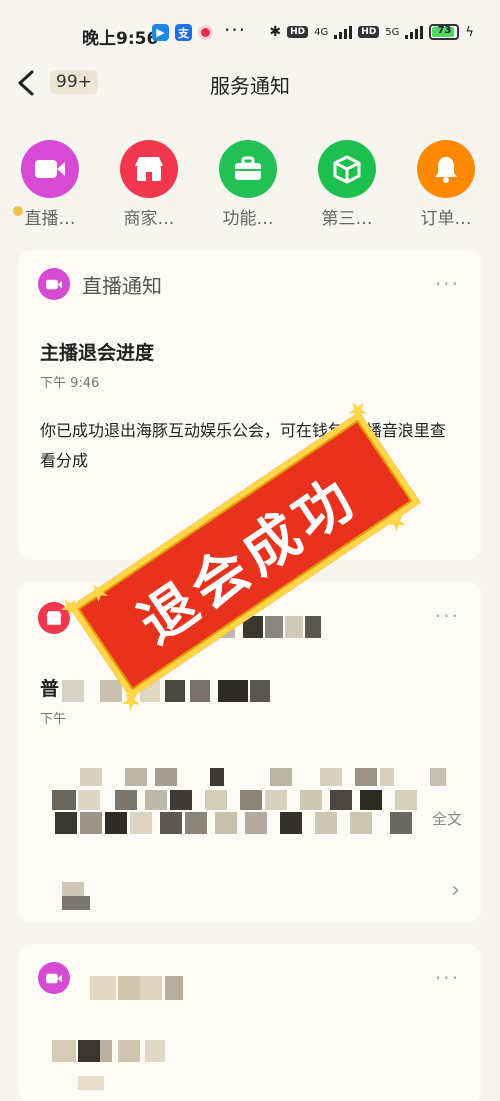  Describe the element at coordinates (149, 169) in the screenshot. I see `store-icon` at that location.